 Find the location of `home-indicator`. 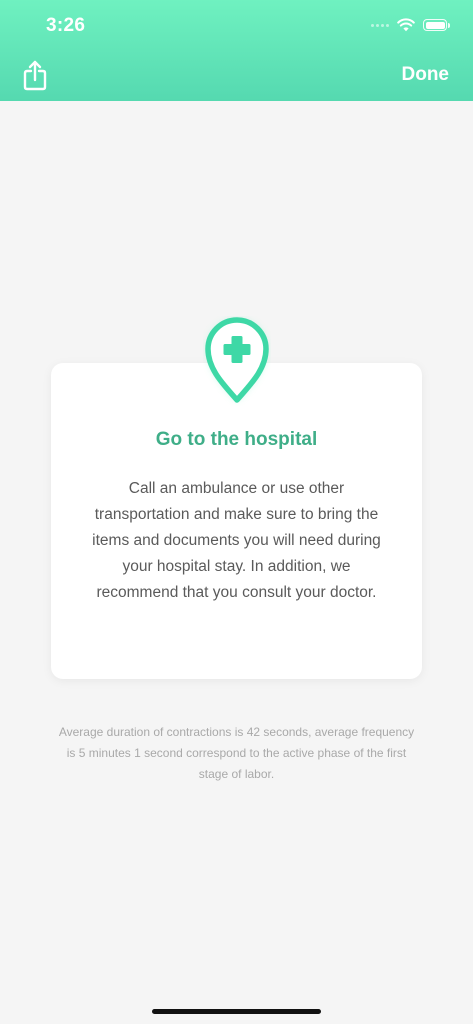

home-indicator is located at coordinates (236, 1011).